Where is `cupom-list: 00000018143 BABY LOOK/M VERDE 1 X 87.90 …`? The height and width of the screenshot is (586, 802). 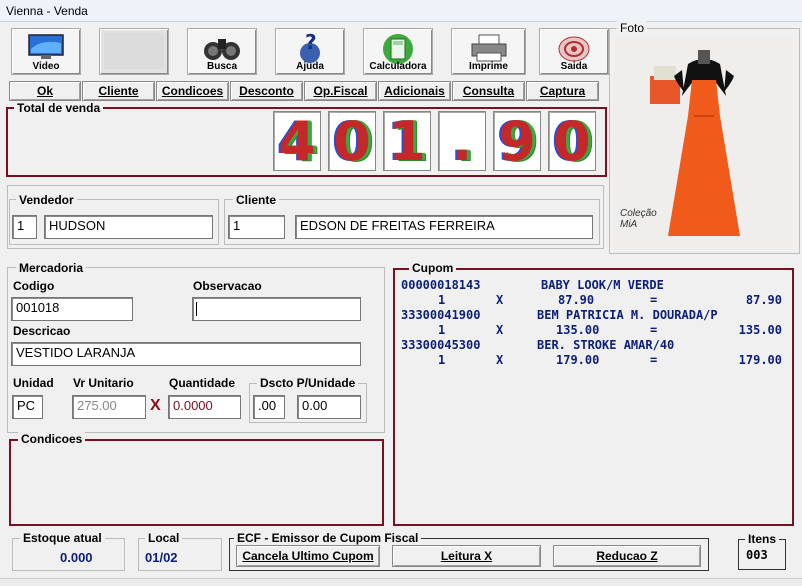 cupom-list: 00000018143 BABY LOOK/M VERDE 1 X 87.90 … is located at coordinates (594, 328).